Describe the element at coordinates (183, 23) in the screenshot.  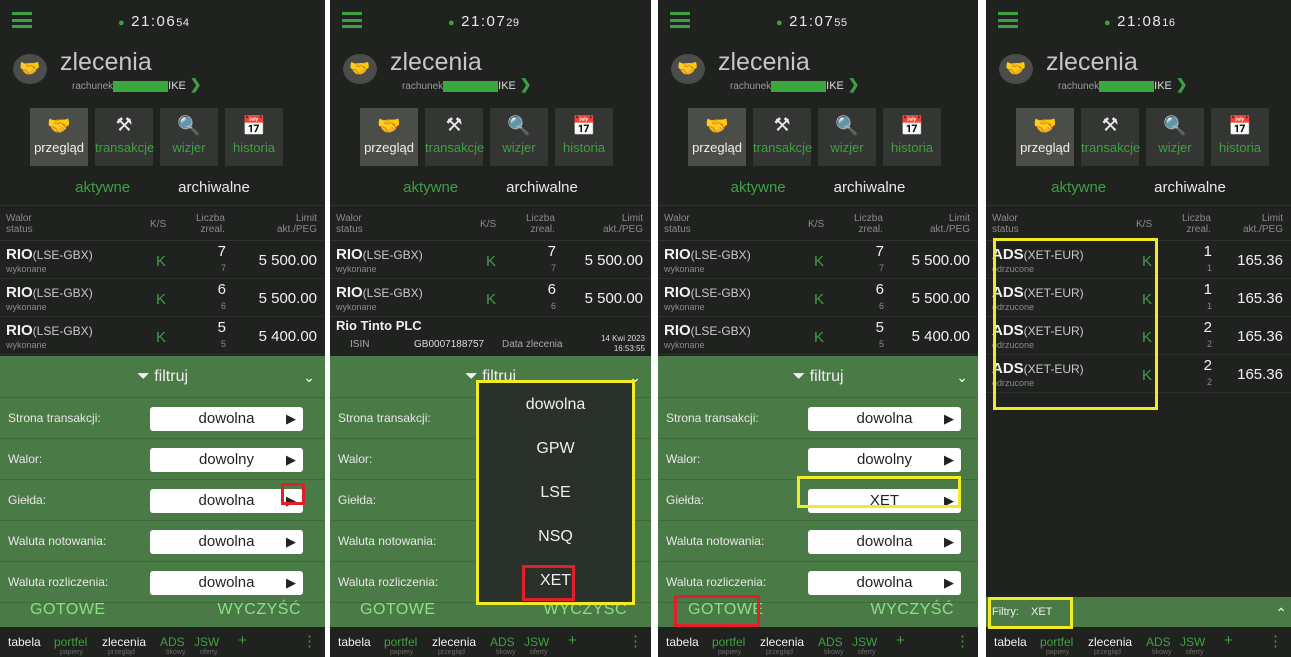
I see `clock-seconds: 54` at that location.